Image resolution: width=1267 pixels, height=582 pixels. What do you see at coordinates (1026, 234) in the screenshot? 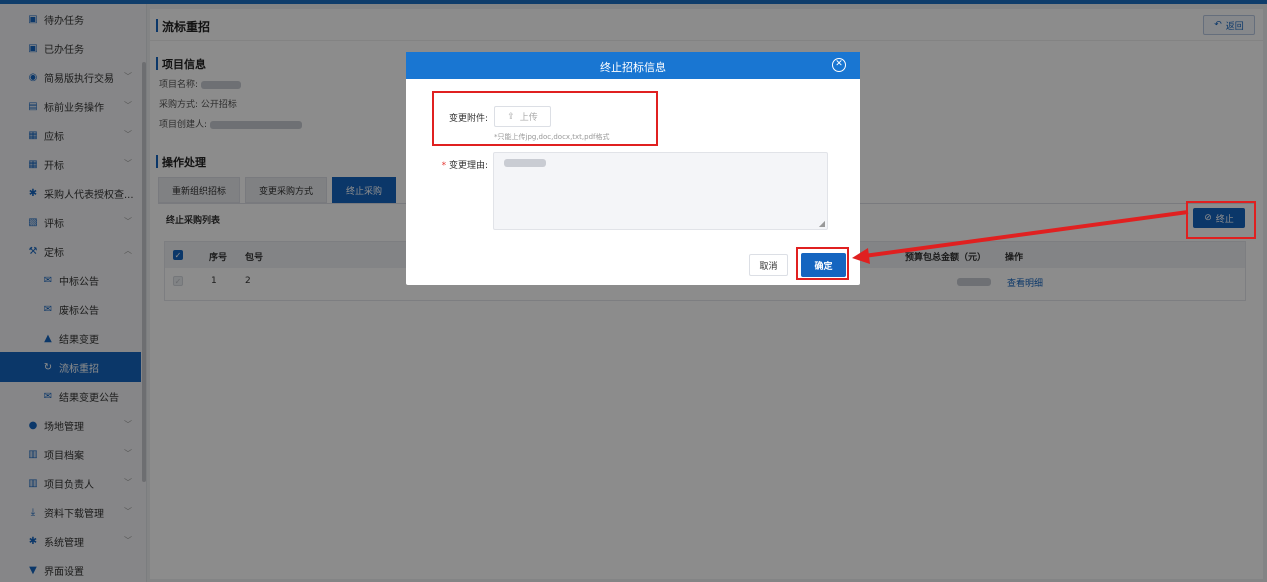
I see `arrow-line` at bounding box center [1026, 234].